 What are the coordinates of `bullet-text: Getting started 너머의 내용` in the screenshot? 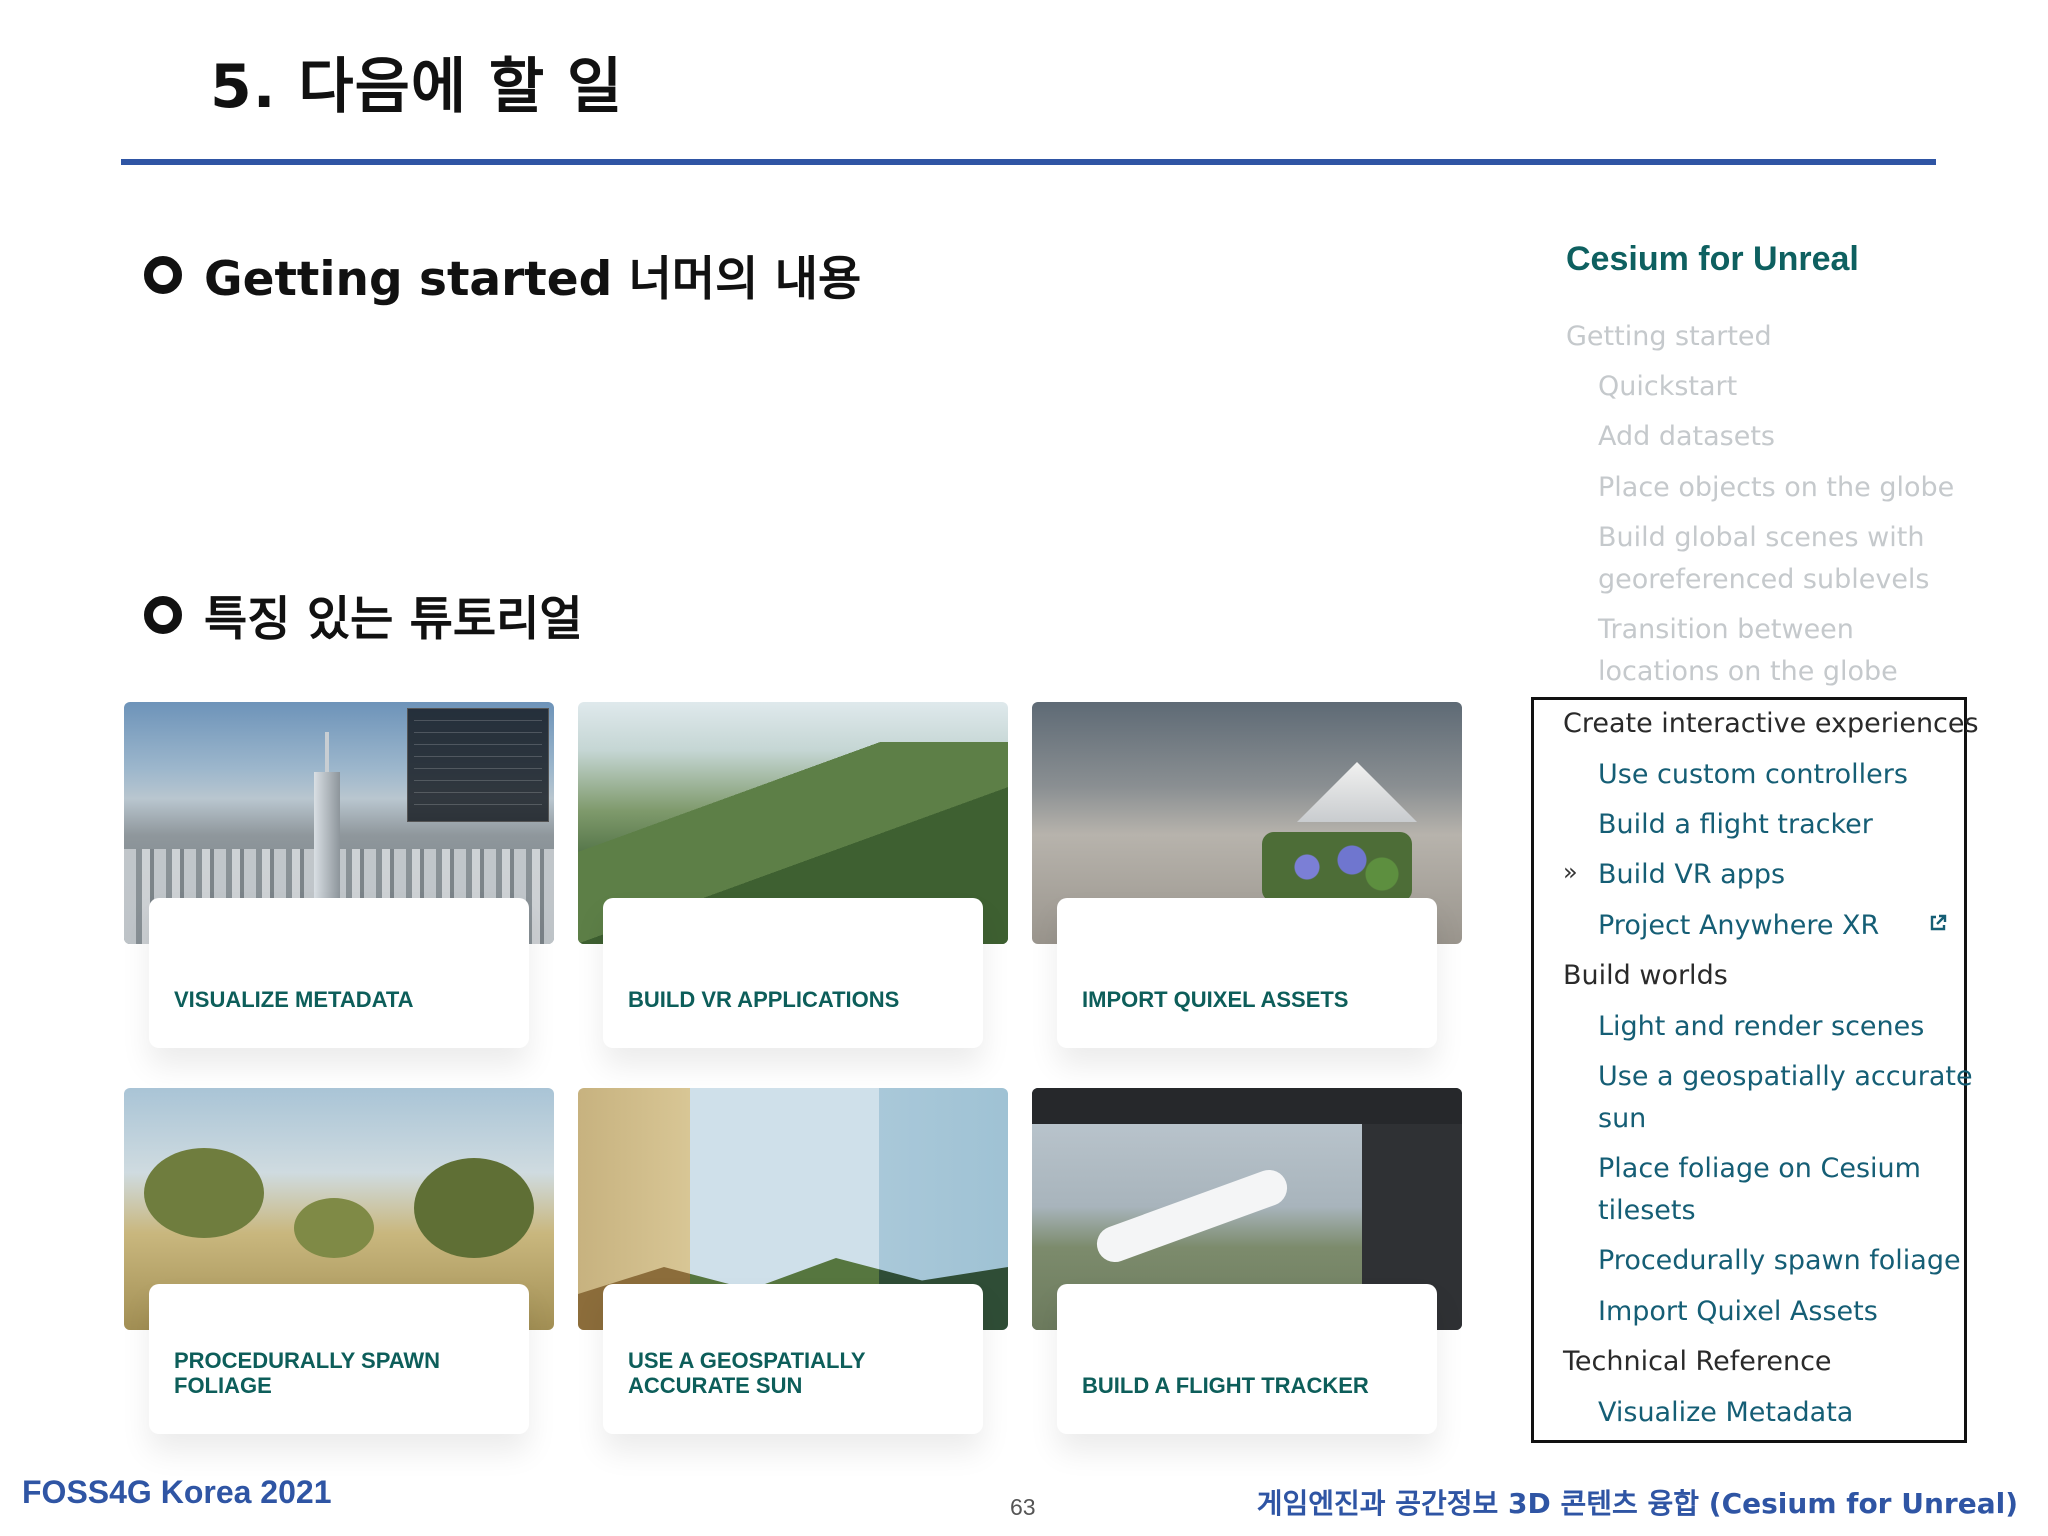 It's located at (533, 279).